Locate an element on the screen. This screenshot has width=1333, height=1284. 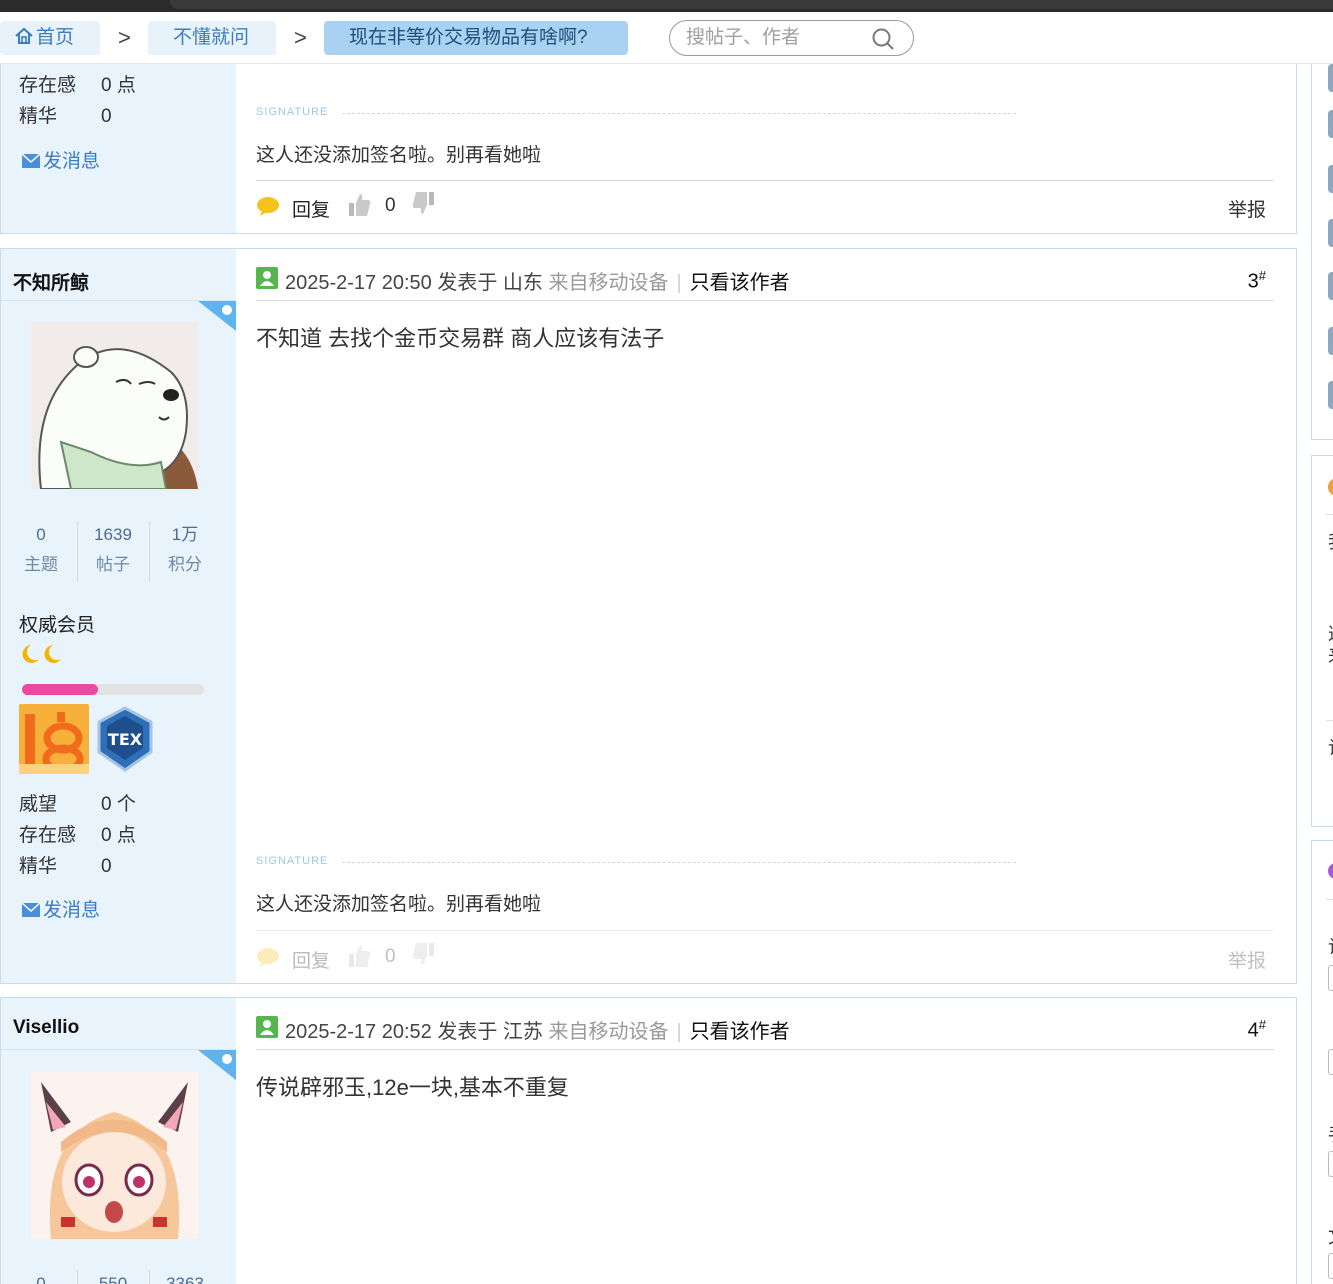
home-icon is located at coordinates (24, 41).